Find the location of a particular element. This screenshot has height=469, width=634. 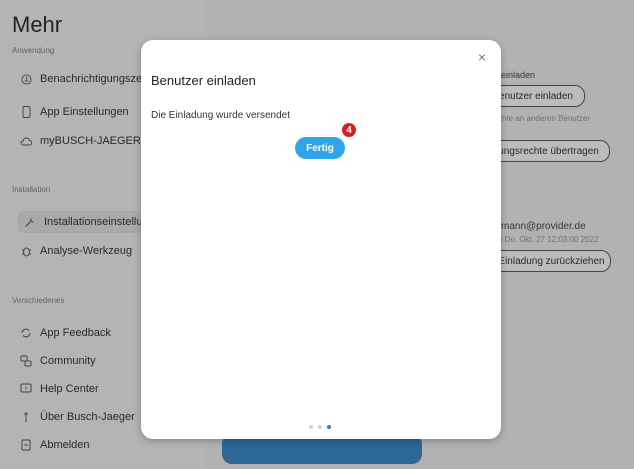

dialog-title: Benutzer einladen is located at coordinates (203, 80).